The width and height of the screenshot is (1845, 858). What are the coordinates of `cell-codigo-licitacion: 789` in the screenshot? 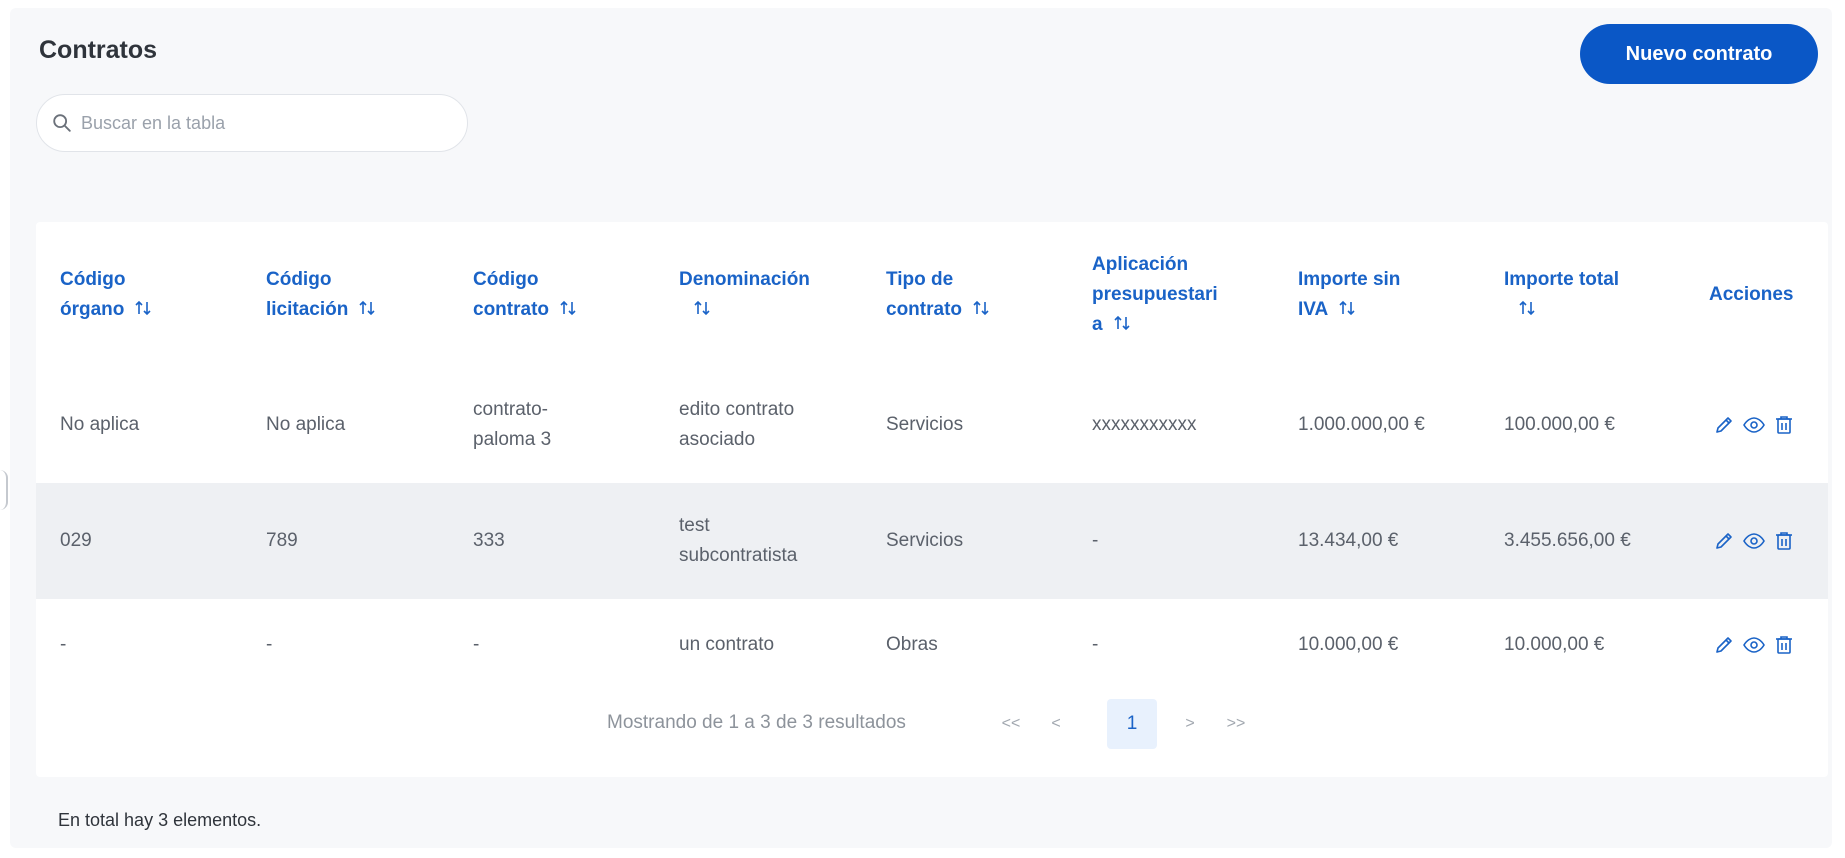 It's located at (282, 540).